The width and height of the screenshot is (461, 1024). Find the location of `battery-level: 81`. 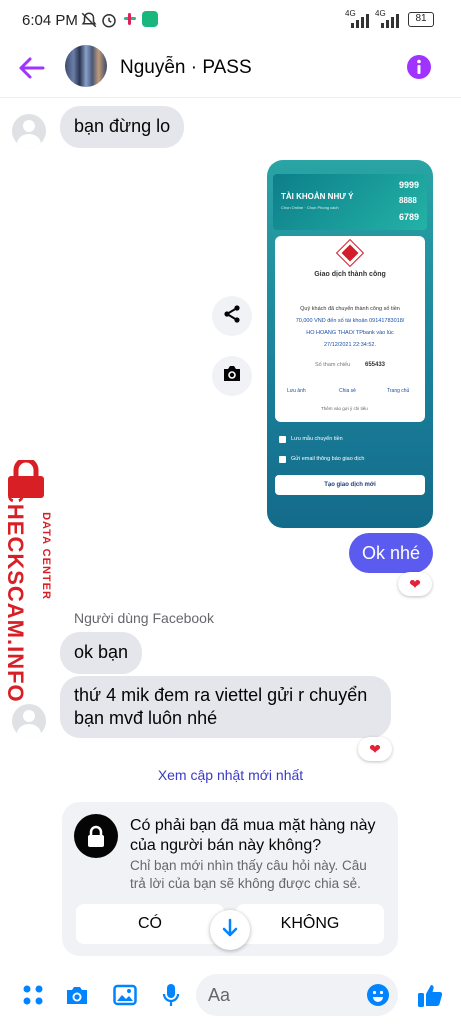

battery-level: 81 is located at coordinates (421, 18).